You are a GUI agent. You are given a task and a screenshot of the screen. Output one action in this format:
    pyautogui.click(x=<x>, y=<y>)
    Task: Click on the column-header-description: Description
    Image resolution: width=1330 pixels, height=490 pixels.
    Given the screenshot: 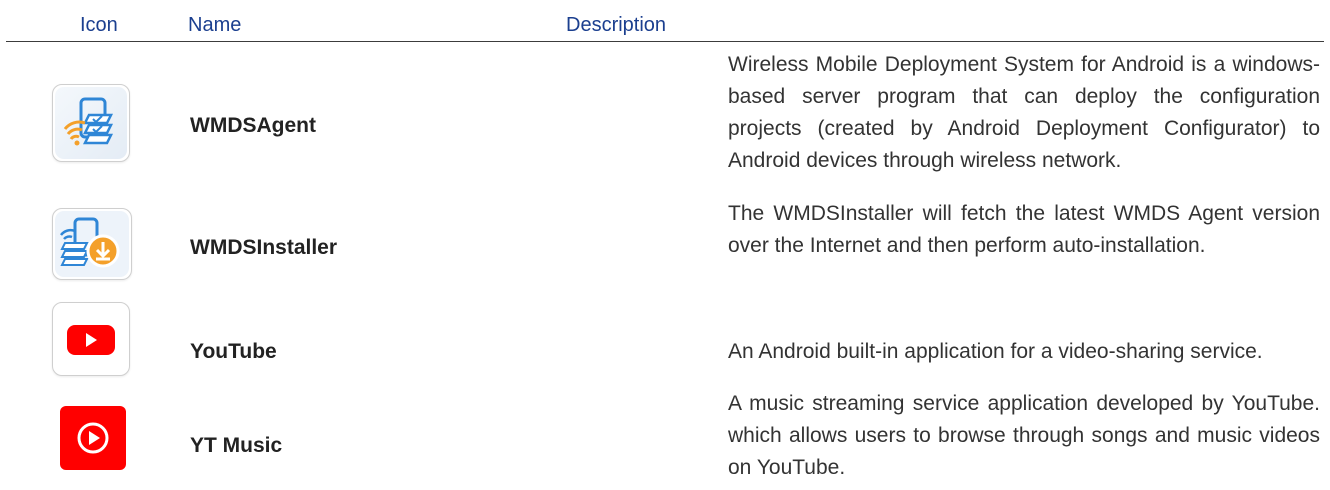 What is the action you would take?
    pyautogui.click(x=616, y=25)
    